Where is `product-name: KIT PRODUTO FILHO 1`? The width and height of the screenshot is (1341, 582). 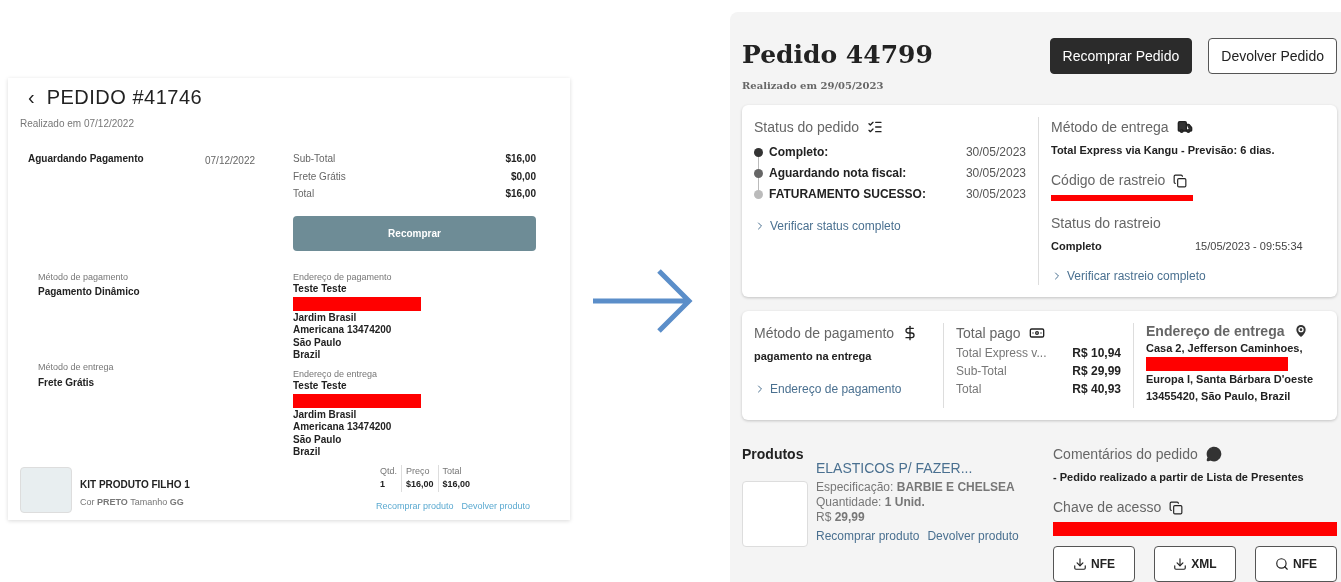
product-name: KIT PRODUTO FILHO 1 is located at coordinates (135, 484).